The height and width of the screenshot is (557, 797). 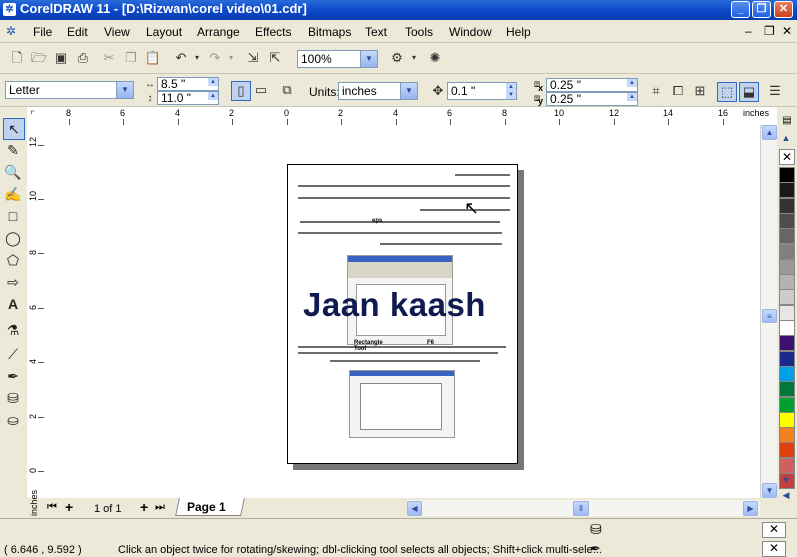 I want to click on height-up-icon: ▲, so click(x=213, y=96).